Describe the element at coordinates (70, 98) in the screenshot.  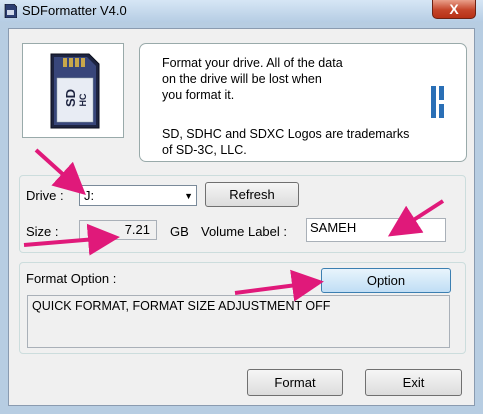
I see `svg-text: SD` at that location.